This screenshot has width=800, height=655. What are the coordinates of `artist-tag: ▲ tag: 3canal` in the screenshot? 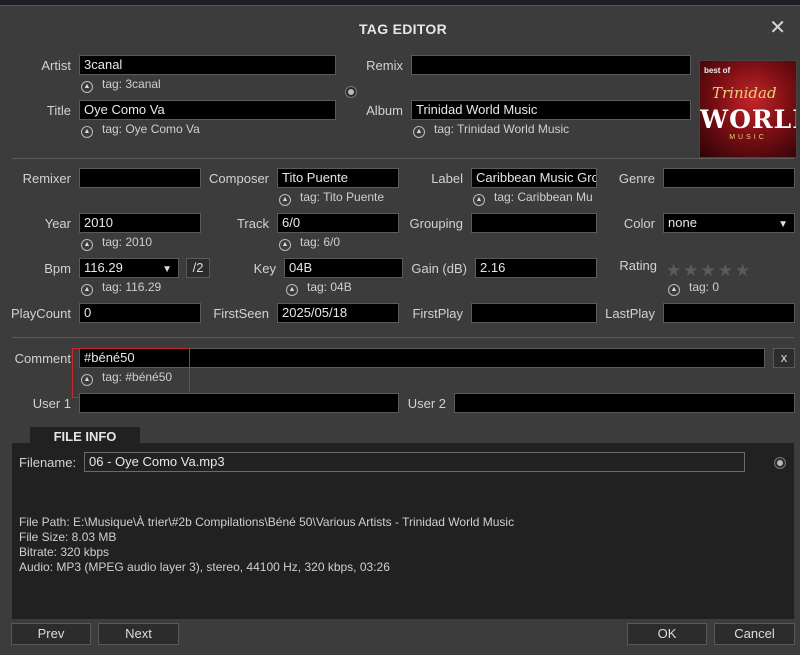 It's located at (121, 85).